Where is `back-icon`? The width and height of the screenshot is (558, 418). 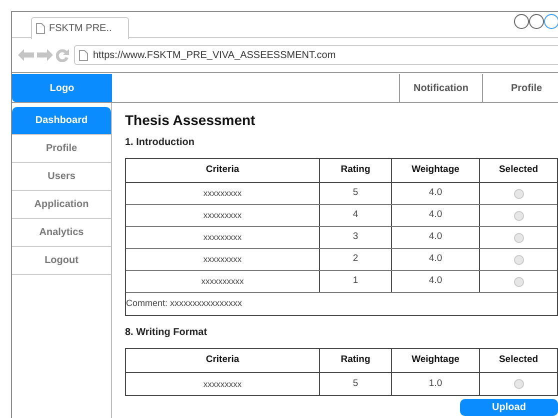
back-icon is located at coordinates (26, 55).